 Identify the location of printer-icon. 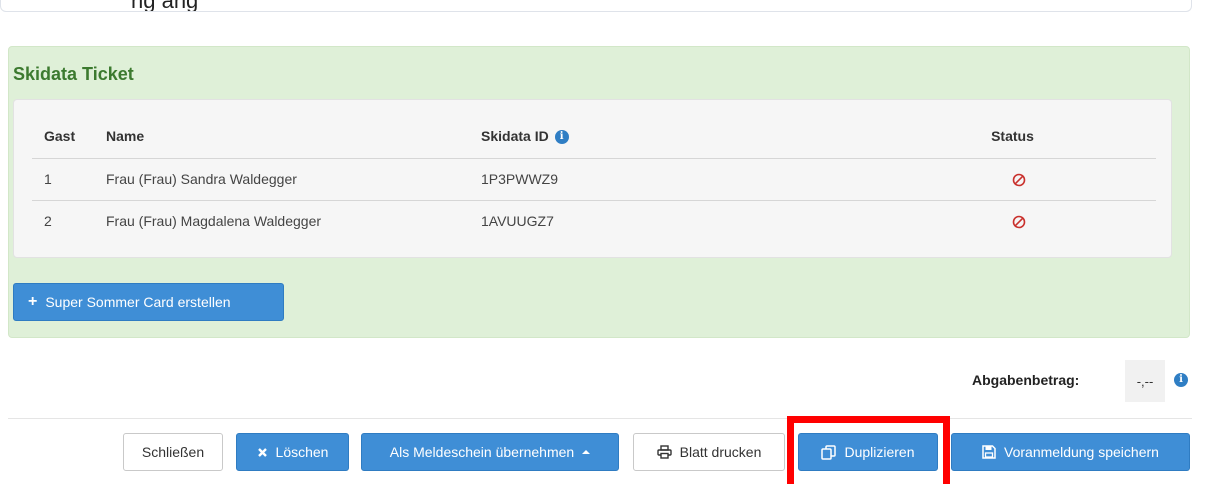
(664, 452).